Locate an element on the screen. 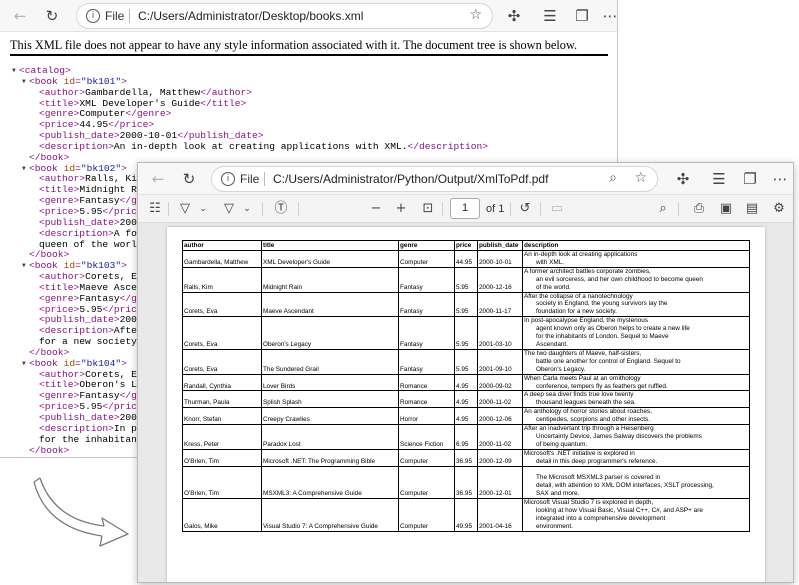  highlight-chevron-icon: ⌄ is located at coordinates (203, 209).